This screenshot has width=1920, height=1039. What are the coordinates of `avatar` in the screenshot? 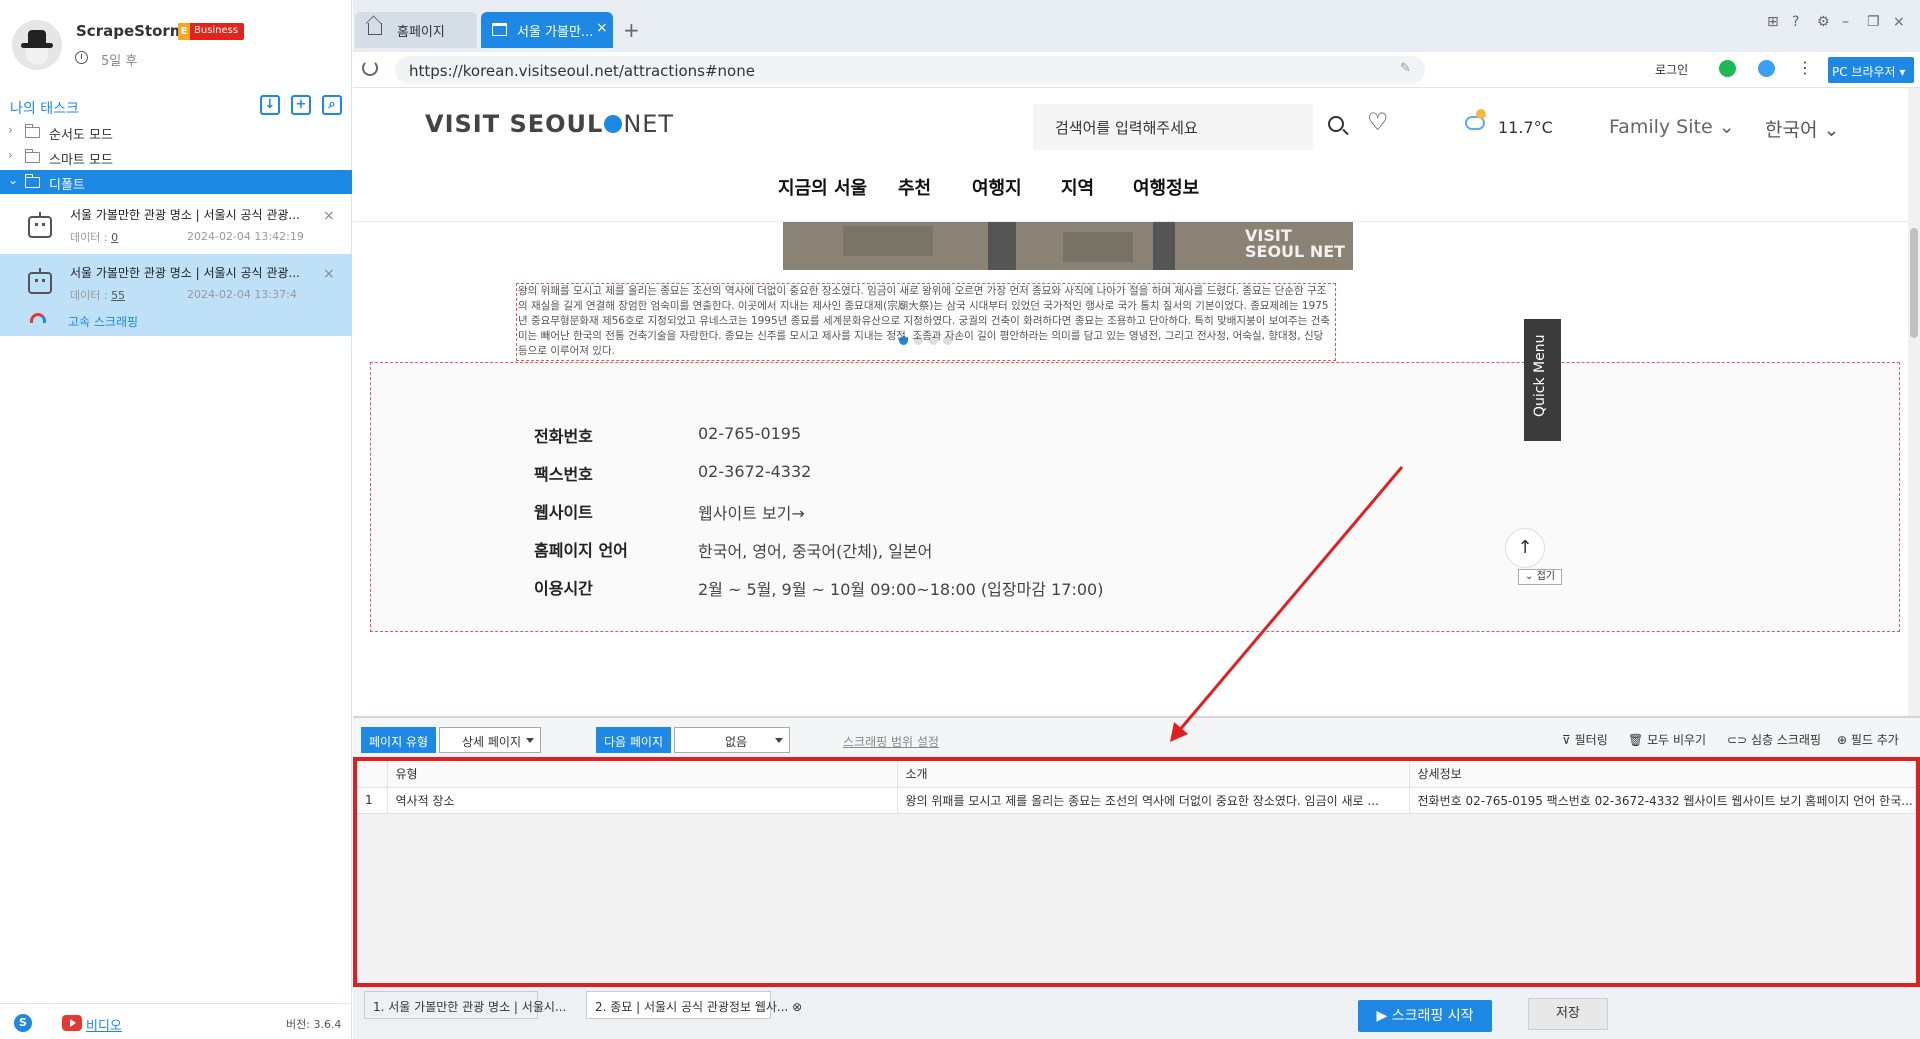 It's located at (37, 45).